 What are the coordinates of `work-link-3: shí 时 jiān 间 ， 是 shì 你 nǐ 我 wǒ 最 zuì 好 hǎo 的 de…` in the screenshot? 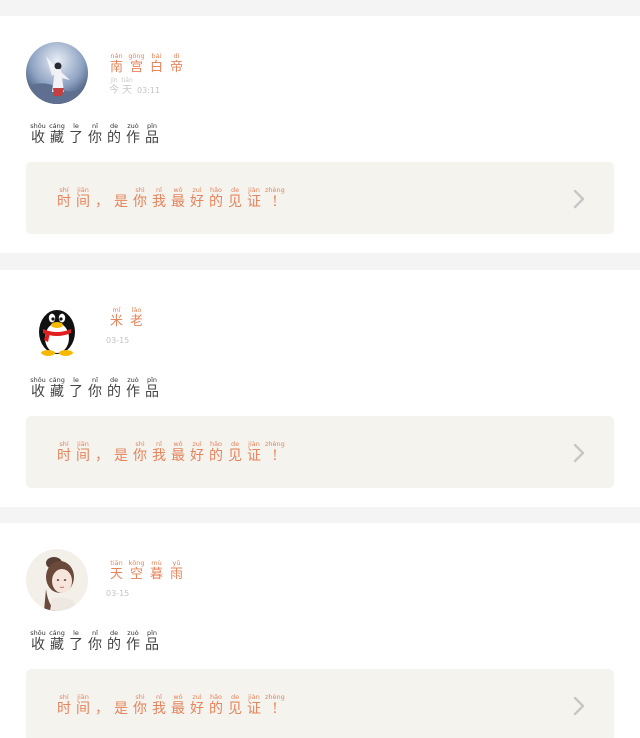 It's located at (320, 703).